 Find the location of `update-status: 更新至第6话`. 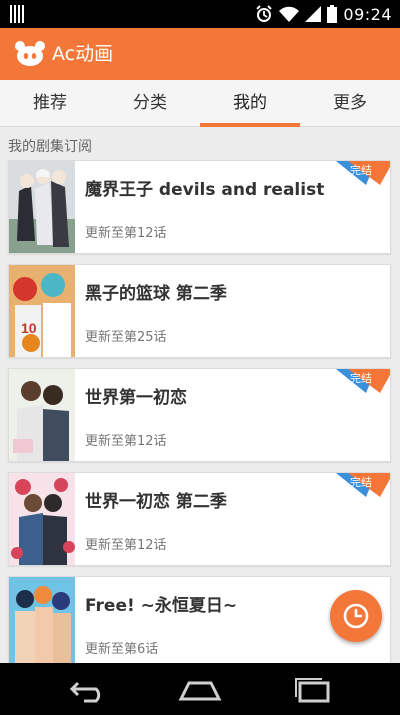

update-status: 更新至第6话 is located at coordinates (122, 649).